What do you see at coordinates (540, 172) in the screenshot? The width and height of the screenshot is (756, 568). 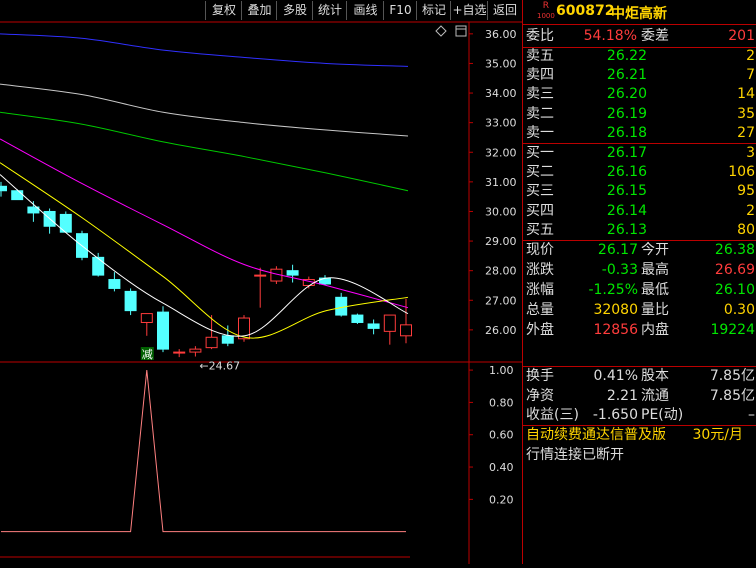 I see `bid-label: 买二` at bounding box center [540, 172].